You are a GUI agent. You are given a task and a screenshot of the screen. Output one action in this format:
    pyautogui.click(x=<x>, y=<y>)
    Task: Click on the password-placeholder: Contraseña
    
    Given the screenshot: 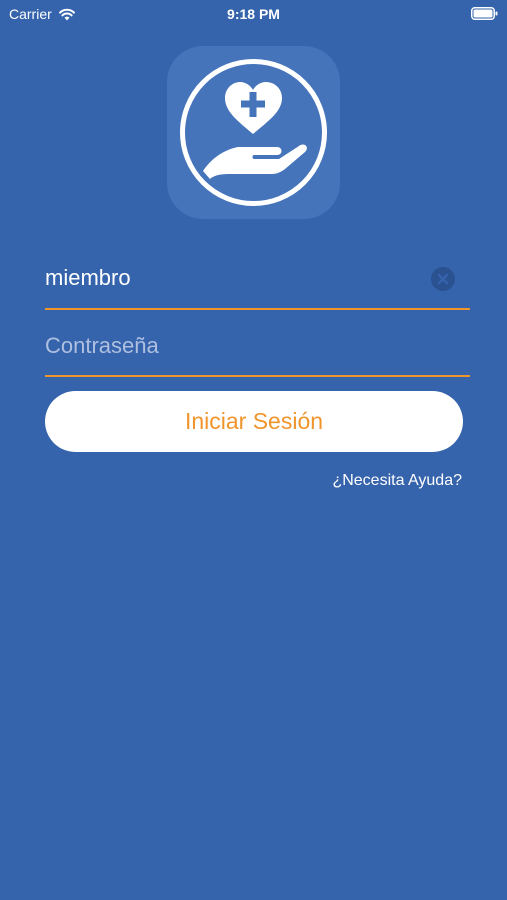 What is the action you would take?
    pyautogui.click(x=102, y=346)
    